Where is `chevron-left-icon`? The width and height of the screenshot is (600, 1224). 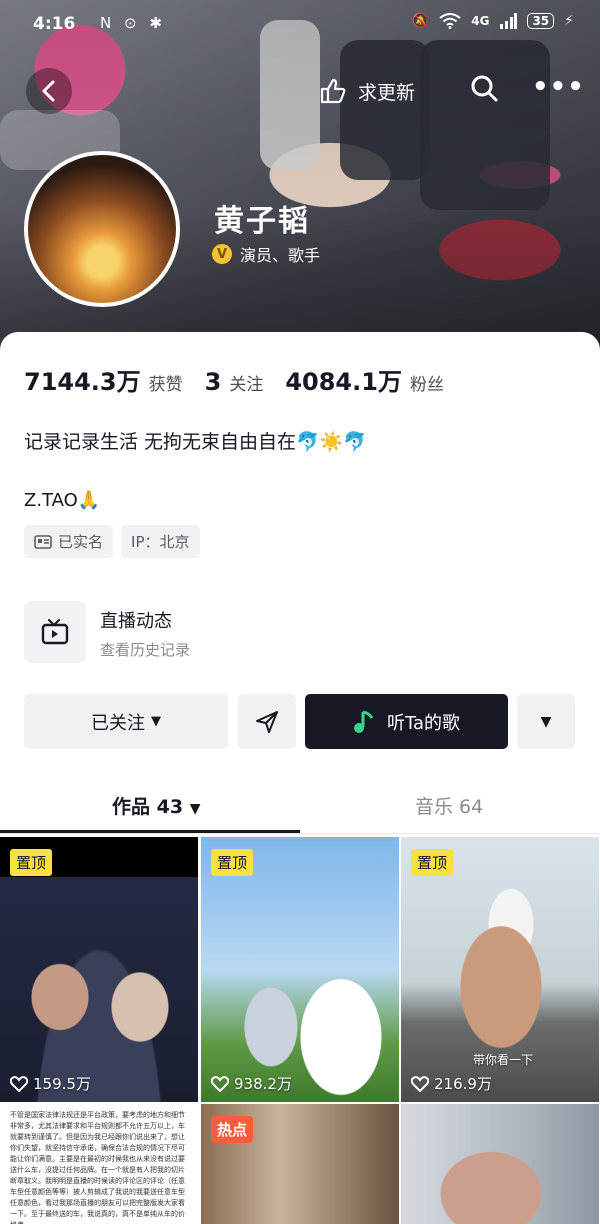 chevron-left-icon is located at coordinates (48, 91).